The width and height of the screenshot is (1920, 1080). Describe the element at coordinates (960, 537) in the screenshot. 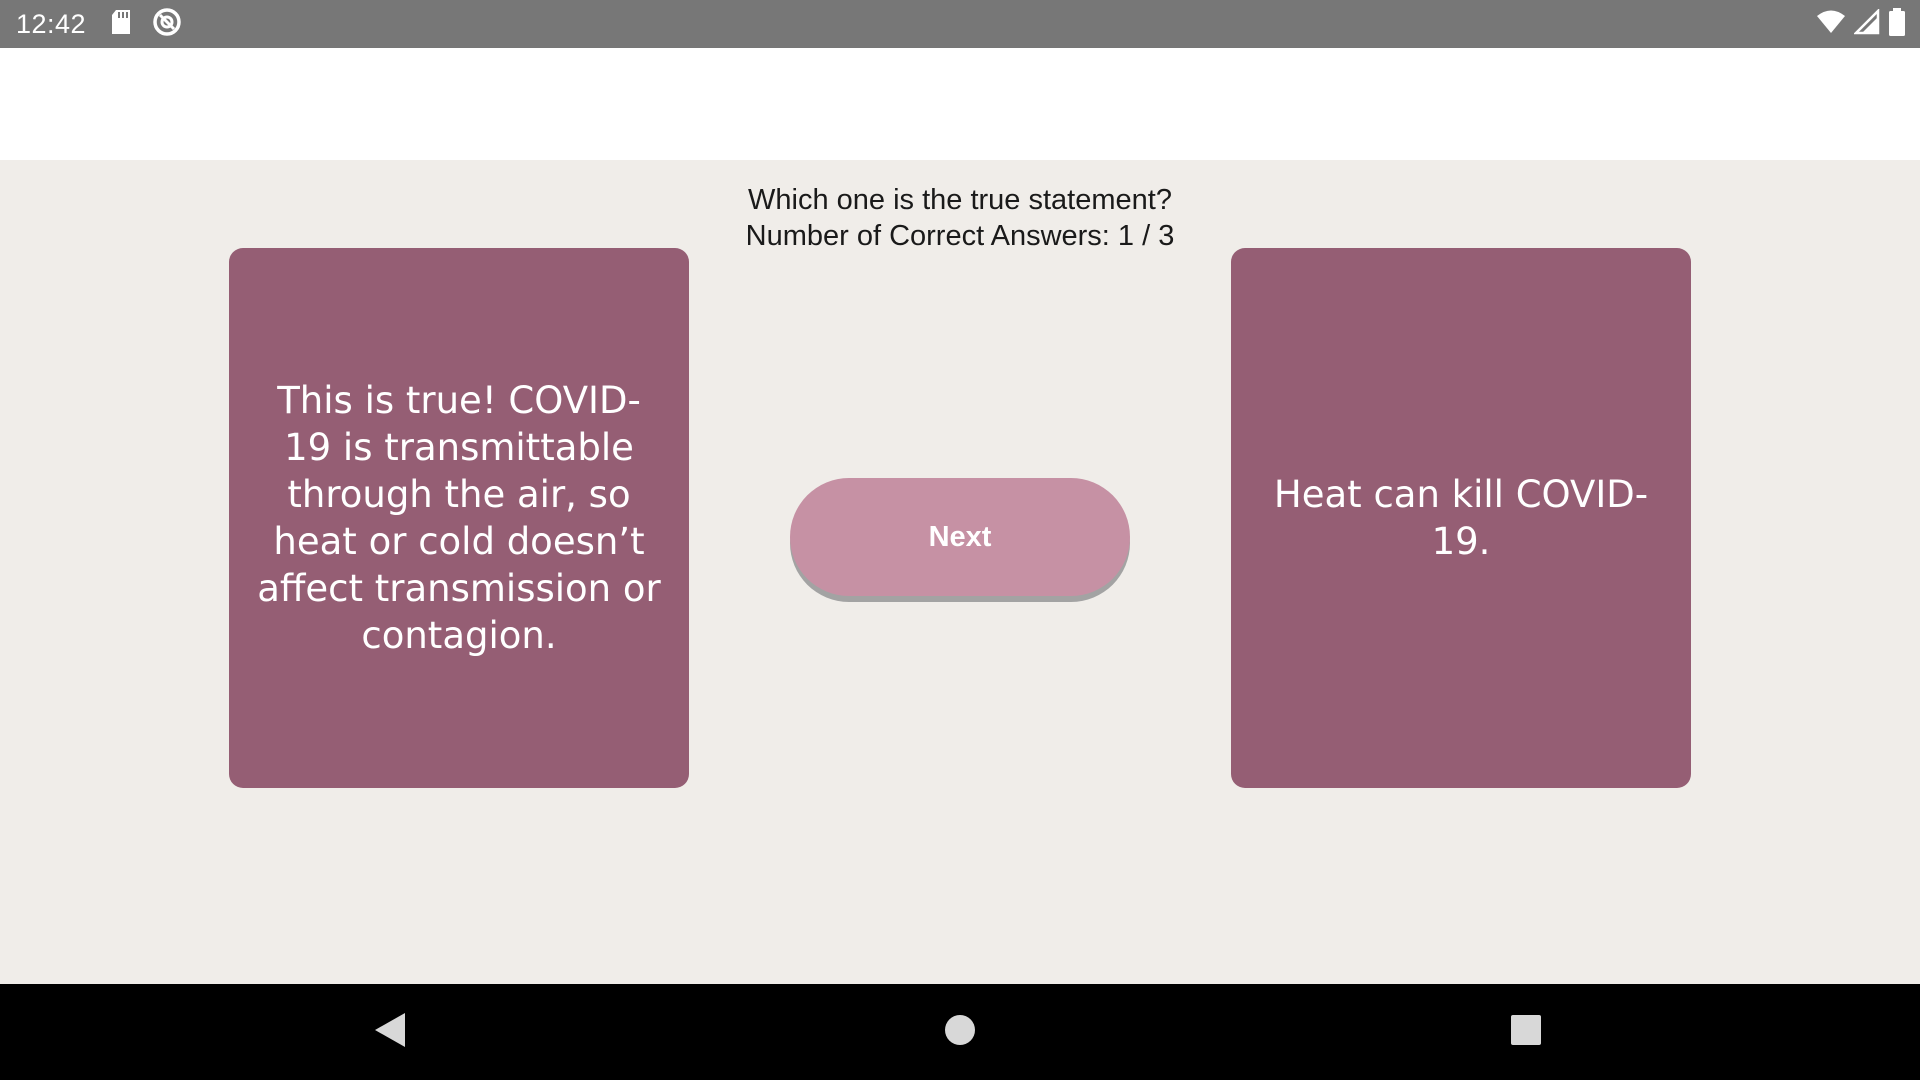

I see `next-button: Next` at that location.